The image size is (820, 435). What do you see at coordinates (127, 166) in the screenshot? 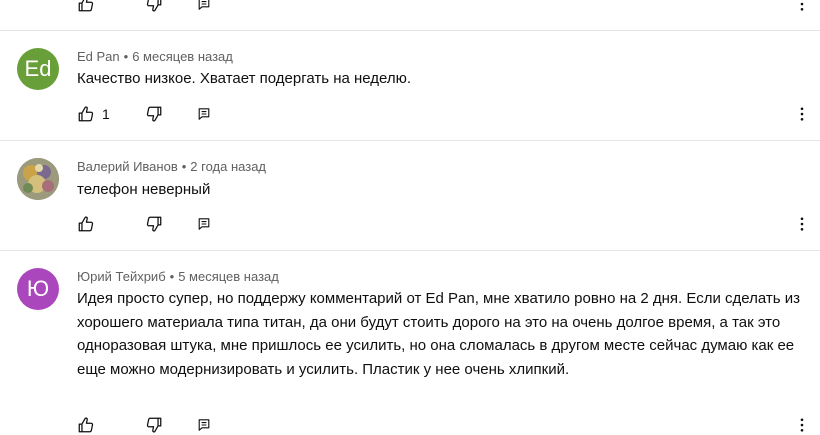
I see `author-name: Валерий Иванов` at bounding box center [127, 166].